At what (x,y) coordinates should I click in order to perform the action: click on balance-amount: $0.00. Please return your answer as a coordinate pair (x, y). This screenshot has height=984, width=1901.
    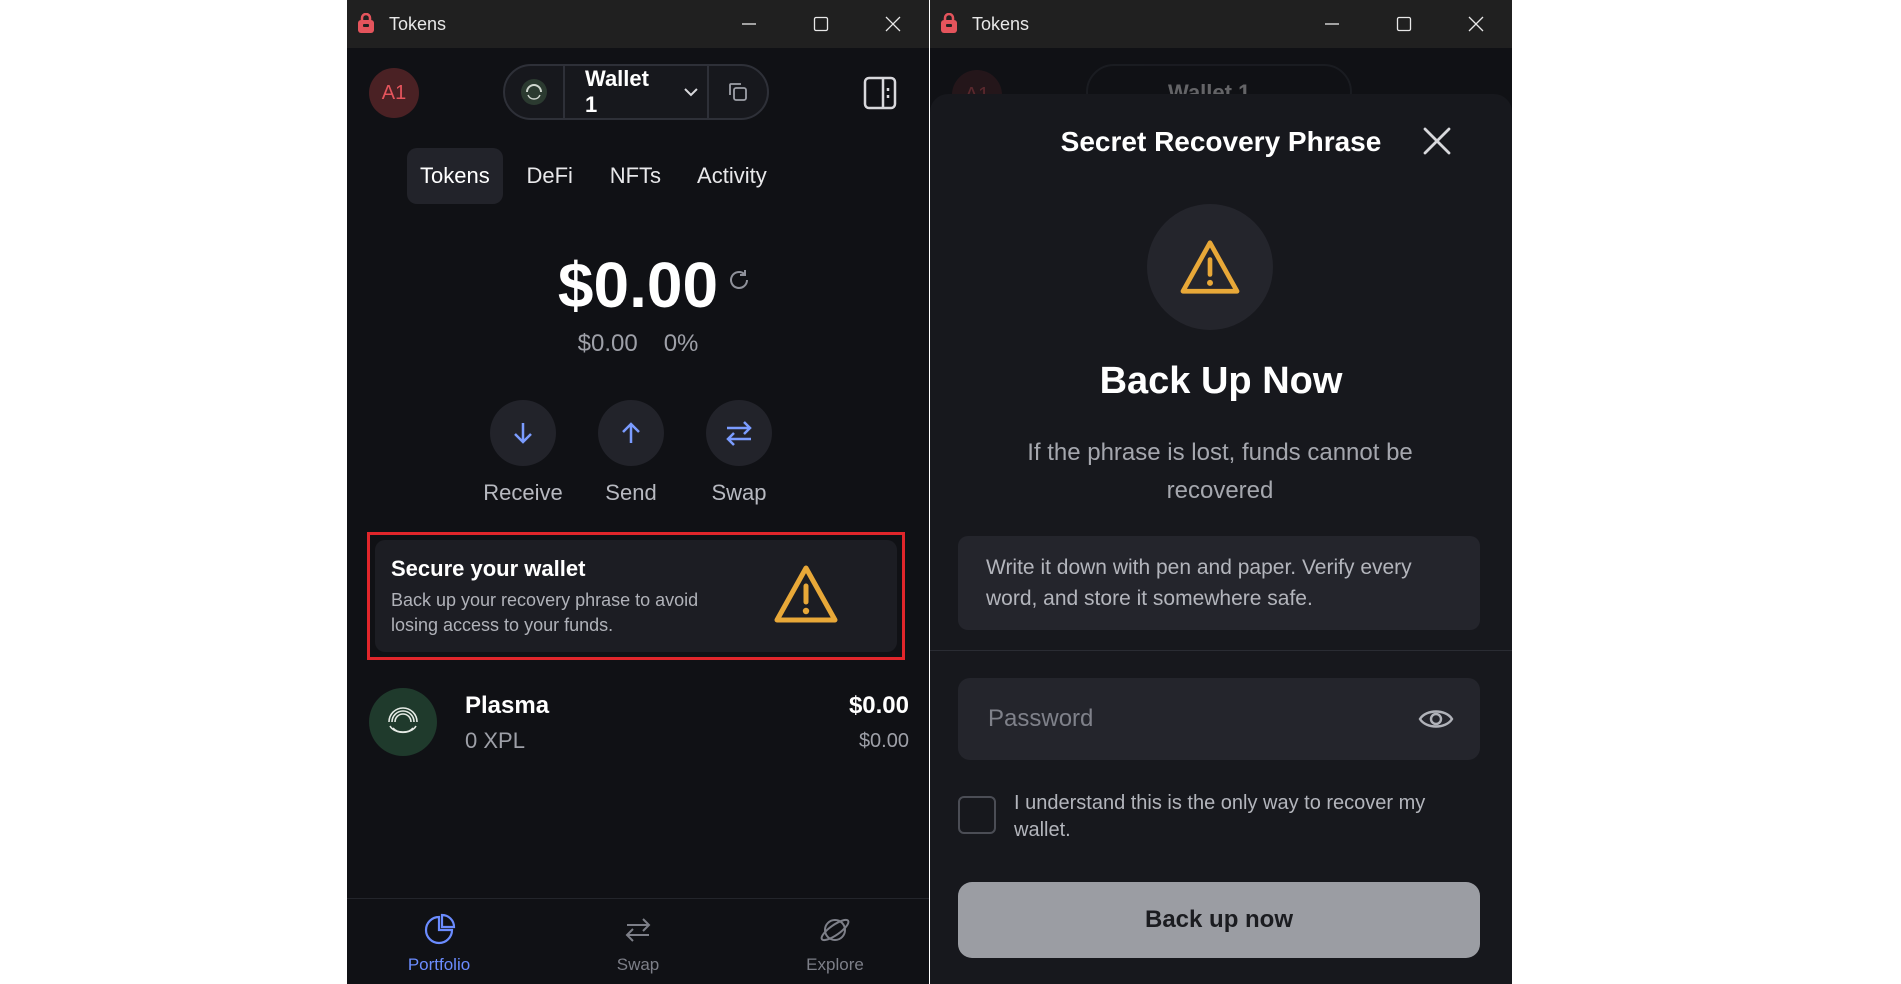
    Looking at the image, I should click on (638, 285).